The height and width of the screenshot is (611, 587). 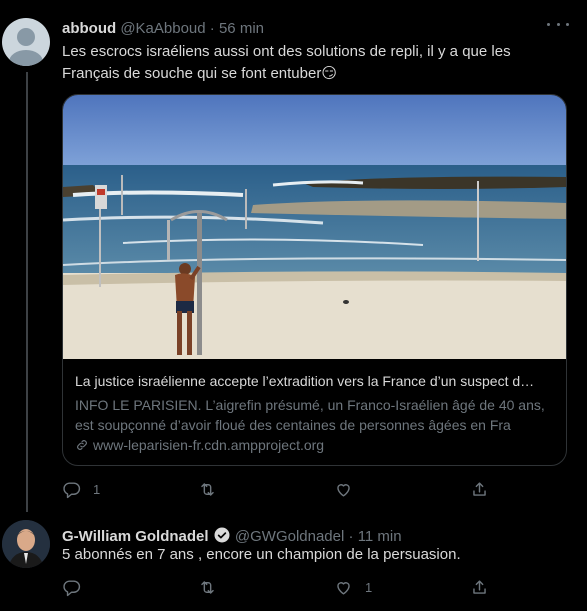 I want to click on like-button: 1, so click(x=402, y=587).